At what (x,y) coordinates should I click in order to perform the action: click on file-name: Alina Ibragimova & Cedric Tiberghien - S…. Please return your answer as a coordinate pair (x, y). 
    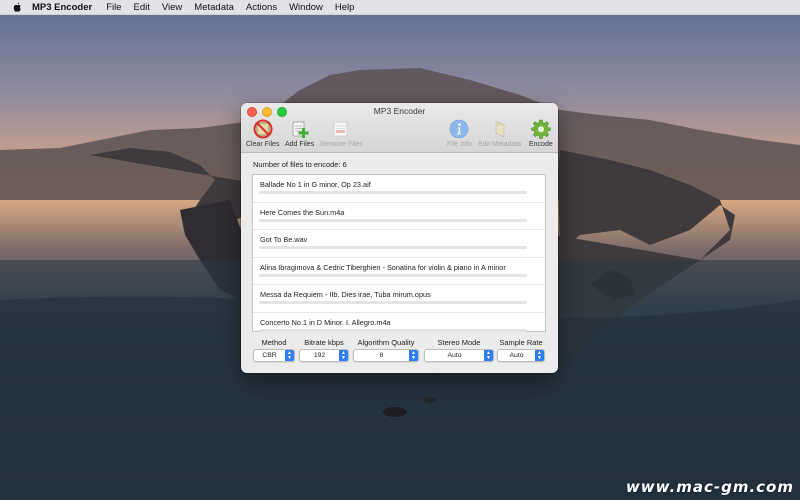
    Looking at the image, I should click on (383, 267).